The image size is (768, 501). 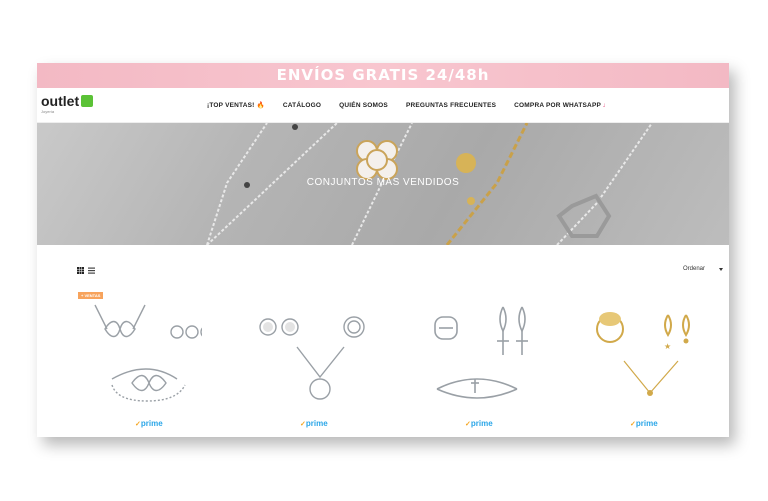 What do you see at coordinates (48, 111) in the screenshot?
I see `logo-subtext: Joyería` at bounding box center [48, 111].